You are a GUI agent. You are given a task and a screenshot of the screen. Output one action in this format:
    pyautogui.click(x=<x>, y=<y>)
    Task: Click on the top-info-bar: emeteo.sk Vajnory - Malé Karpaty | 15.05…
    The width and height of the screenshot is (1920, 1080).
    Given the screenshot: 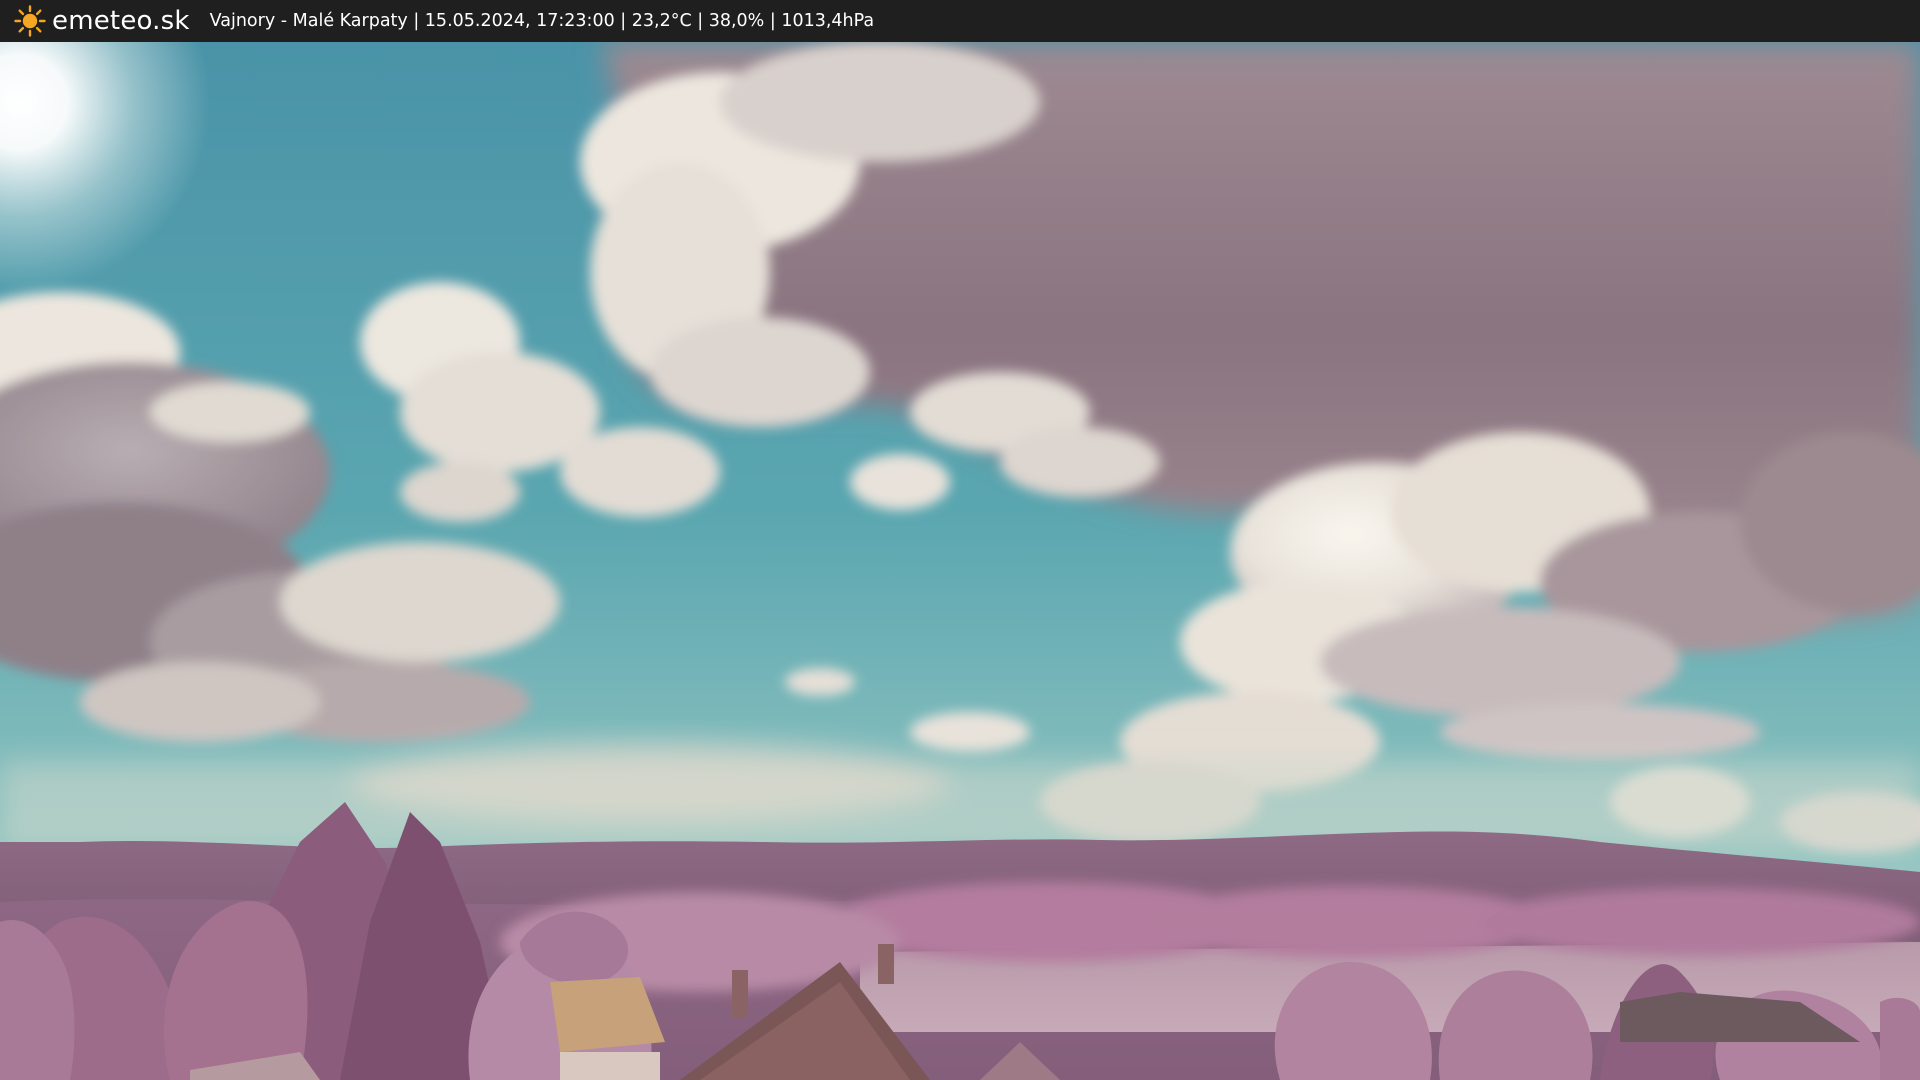 What is the action you would take?
    pyautogui.click(x=960, y=21)
    